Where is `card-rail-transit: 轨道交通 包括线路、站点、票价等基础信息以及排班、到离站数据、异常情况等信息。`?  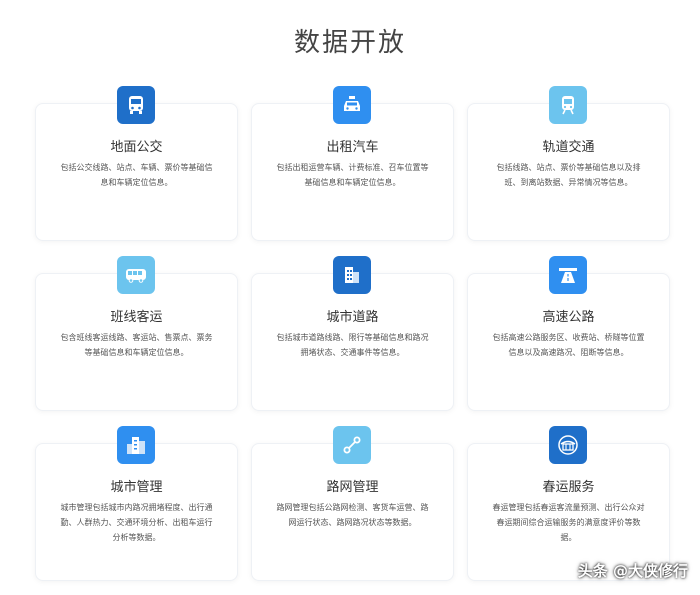 card-rail-transit: 轨道交通 包括线路、站点、票价等基础信息以及排班、到离站数据、异常情况等信息。 is located at coordinates (568, 163).